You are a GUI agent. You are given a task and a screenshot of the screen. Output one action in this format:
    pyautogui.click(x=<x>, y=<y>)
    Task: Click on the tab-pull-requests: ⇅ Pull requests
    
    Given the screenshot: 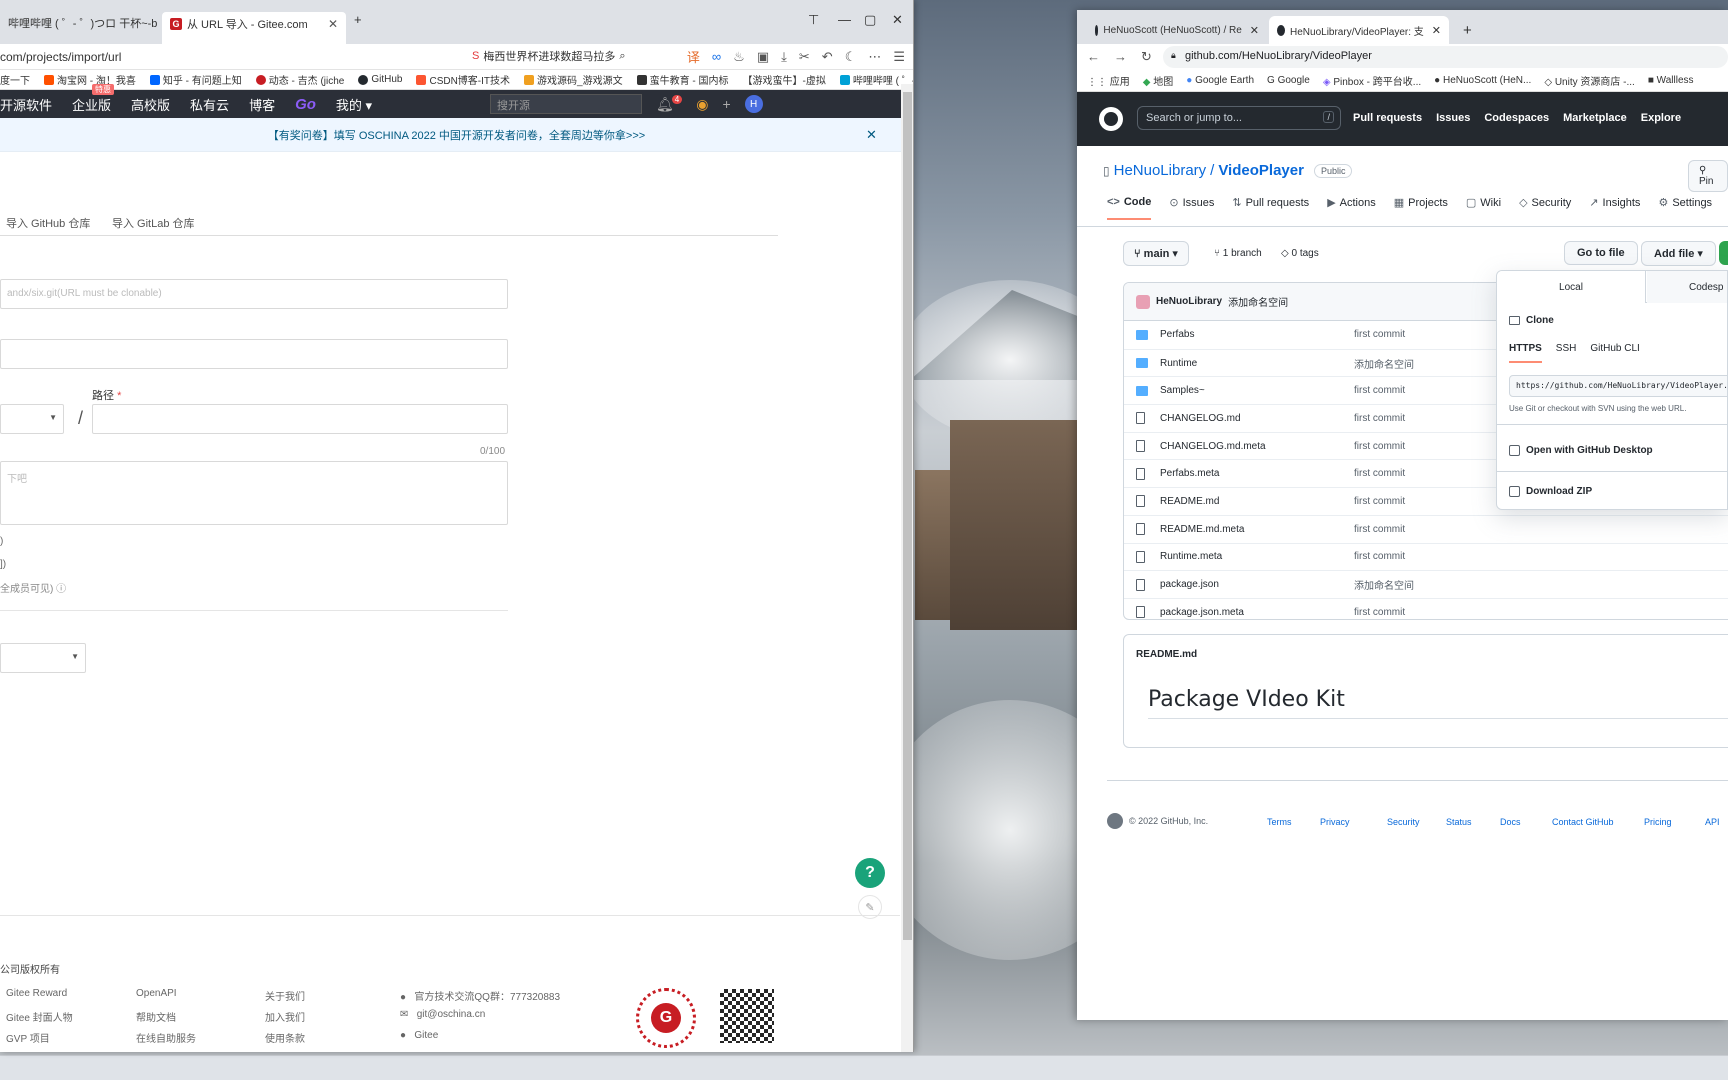 What is the action you would take?
    pyautogui.click(x=1270, y=208)
    